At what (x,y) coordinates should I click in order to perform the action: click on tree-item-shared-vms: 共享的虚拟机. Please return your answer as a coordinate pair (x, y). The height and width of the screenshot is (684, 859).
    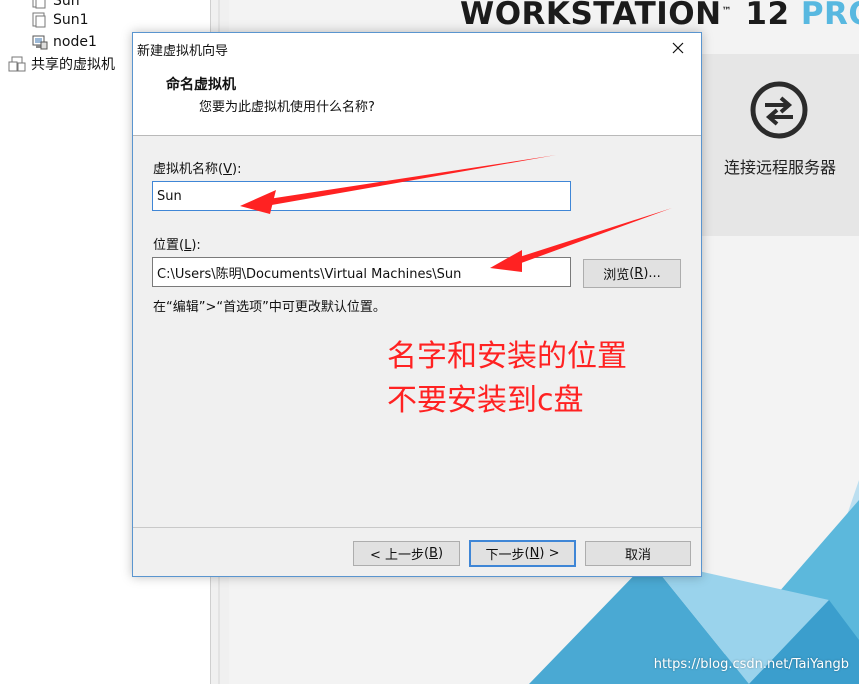
    Looking at the image, I should click on (61, 64).